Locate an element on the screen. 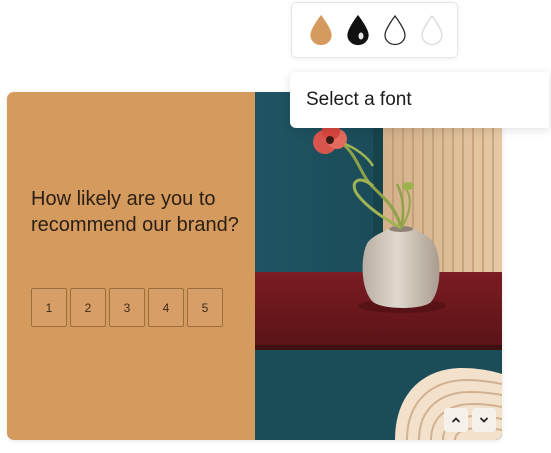 Image resolution: width=551 pixels, height=453 pixels. chevron-down-icon is located at coordinates (484, 420).